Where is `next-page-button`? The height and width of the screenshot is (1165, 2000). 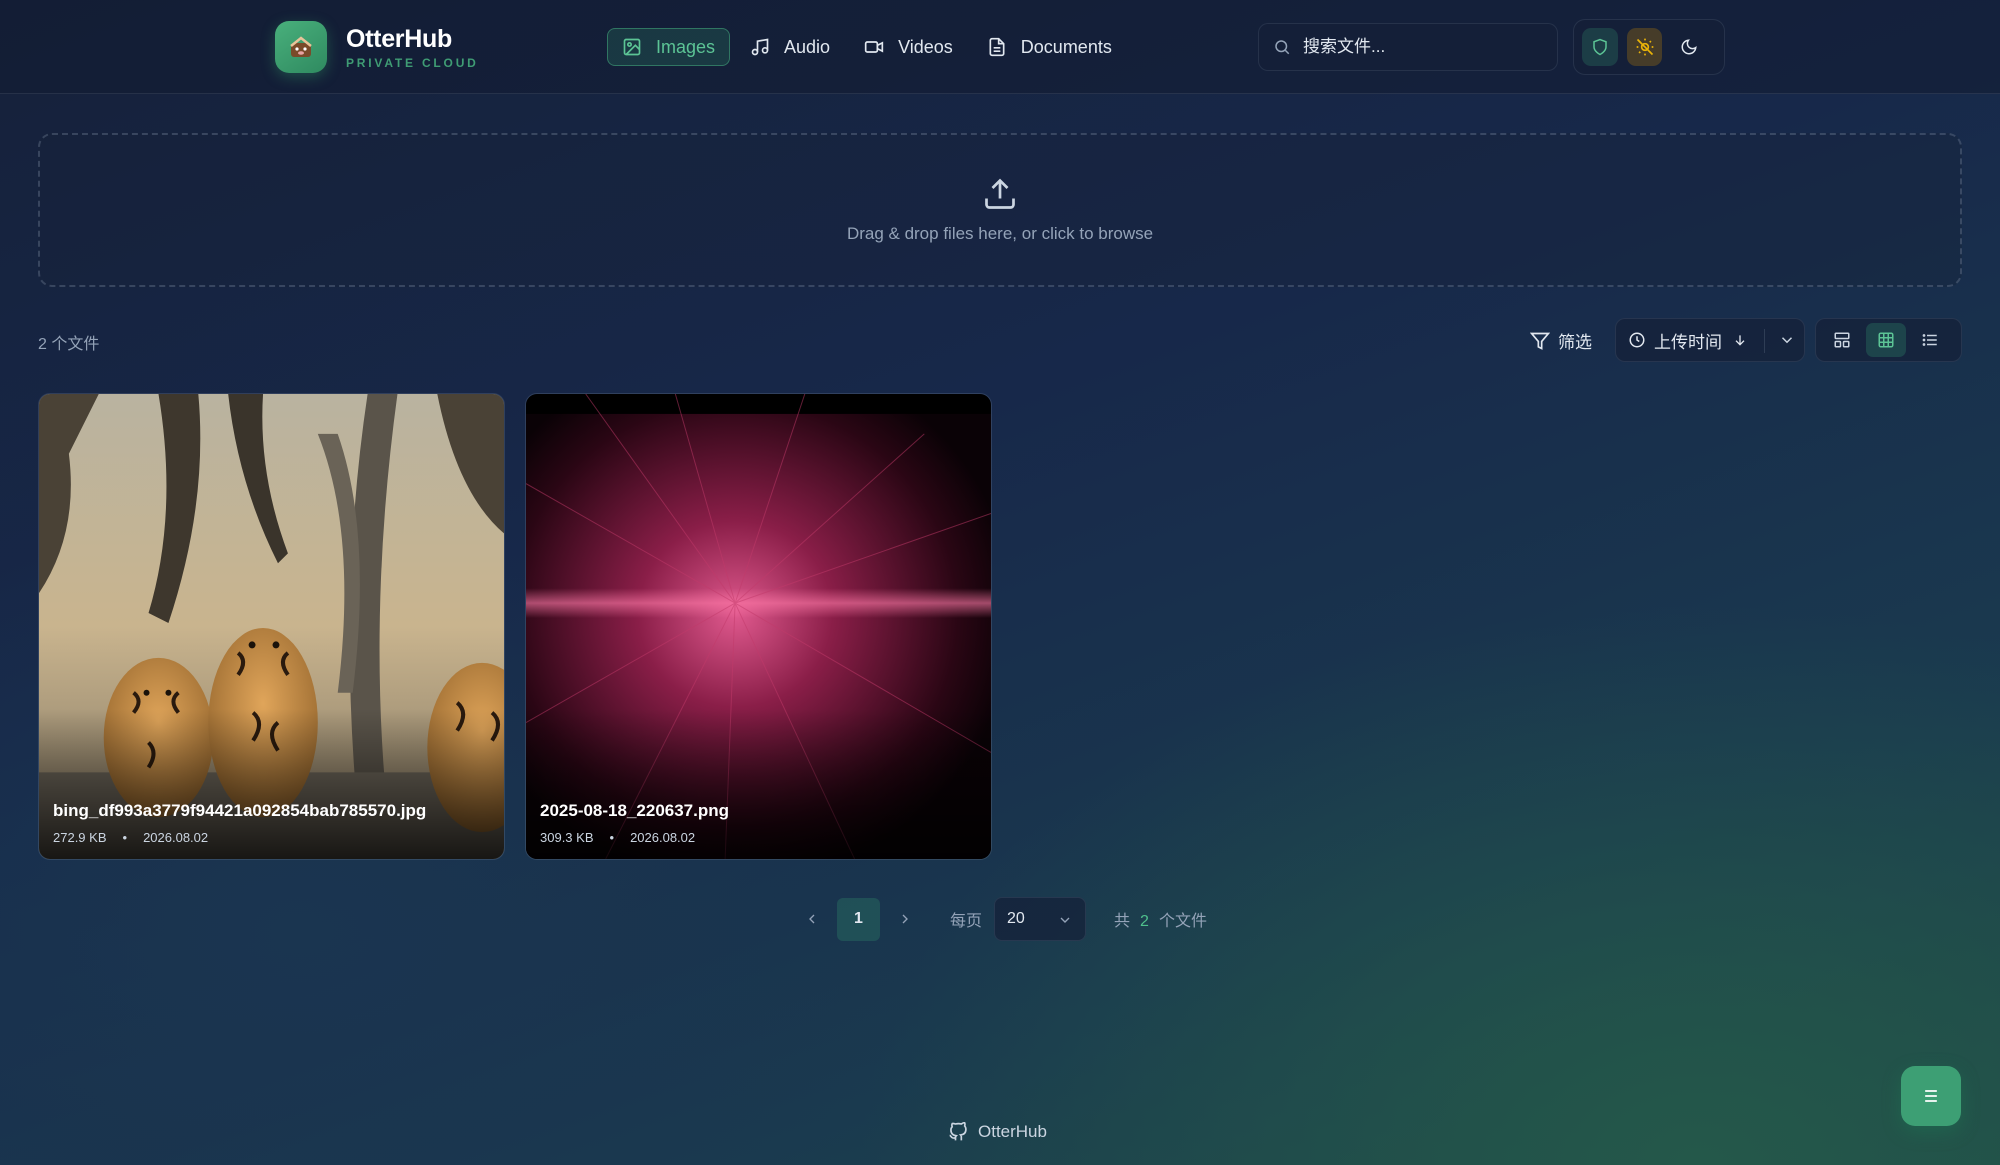 next-page-button is located at coordinates (905, 919).